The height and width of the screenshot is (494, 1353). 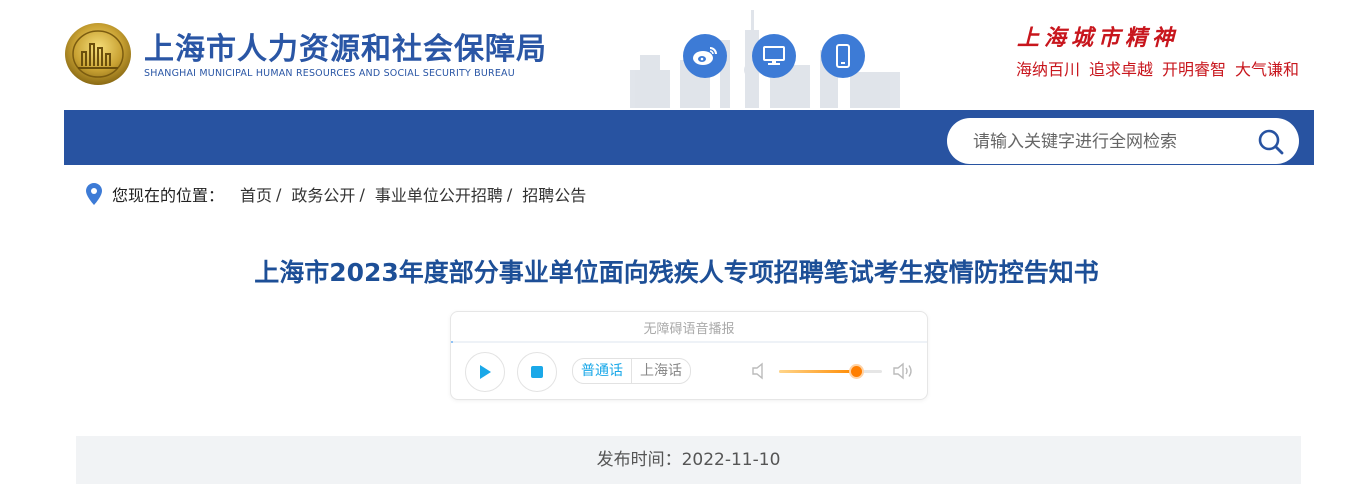 I want to click on search-icon, so click(x=1271, y=142).